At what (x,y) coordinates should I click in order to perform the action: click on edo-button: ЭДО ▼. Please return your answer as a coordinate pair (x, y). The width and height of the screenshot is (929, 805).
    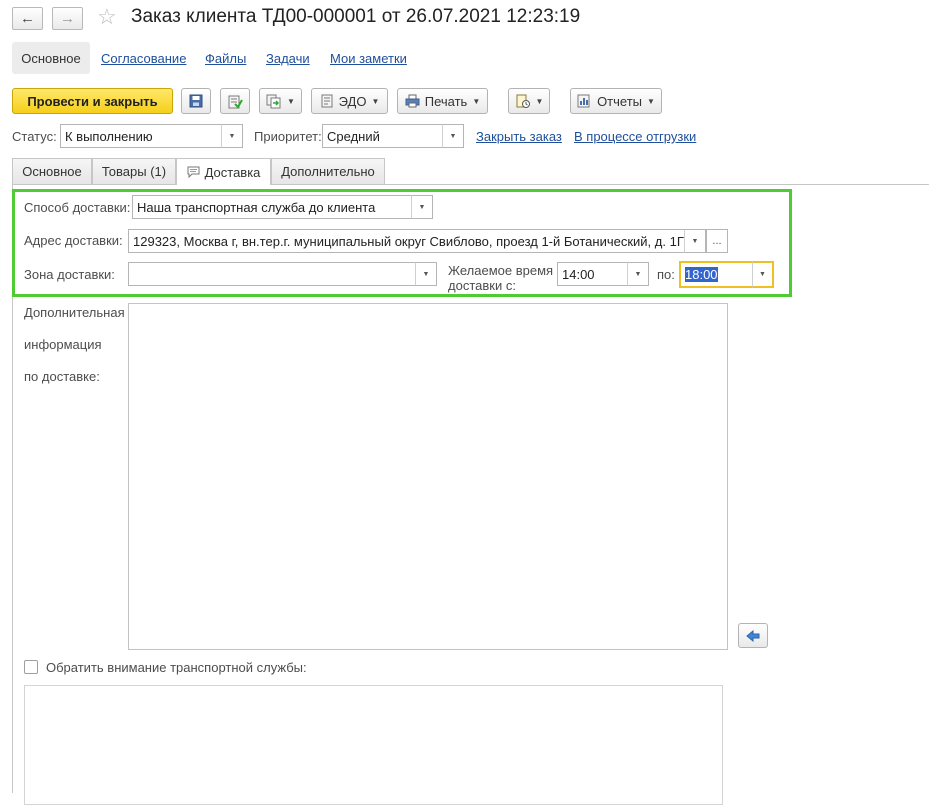
    Looking at the image, I should click on (349, 101).